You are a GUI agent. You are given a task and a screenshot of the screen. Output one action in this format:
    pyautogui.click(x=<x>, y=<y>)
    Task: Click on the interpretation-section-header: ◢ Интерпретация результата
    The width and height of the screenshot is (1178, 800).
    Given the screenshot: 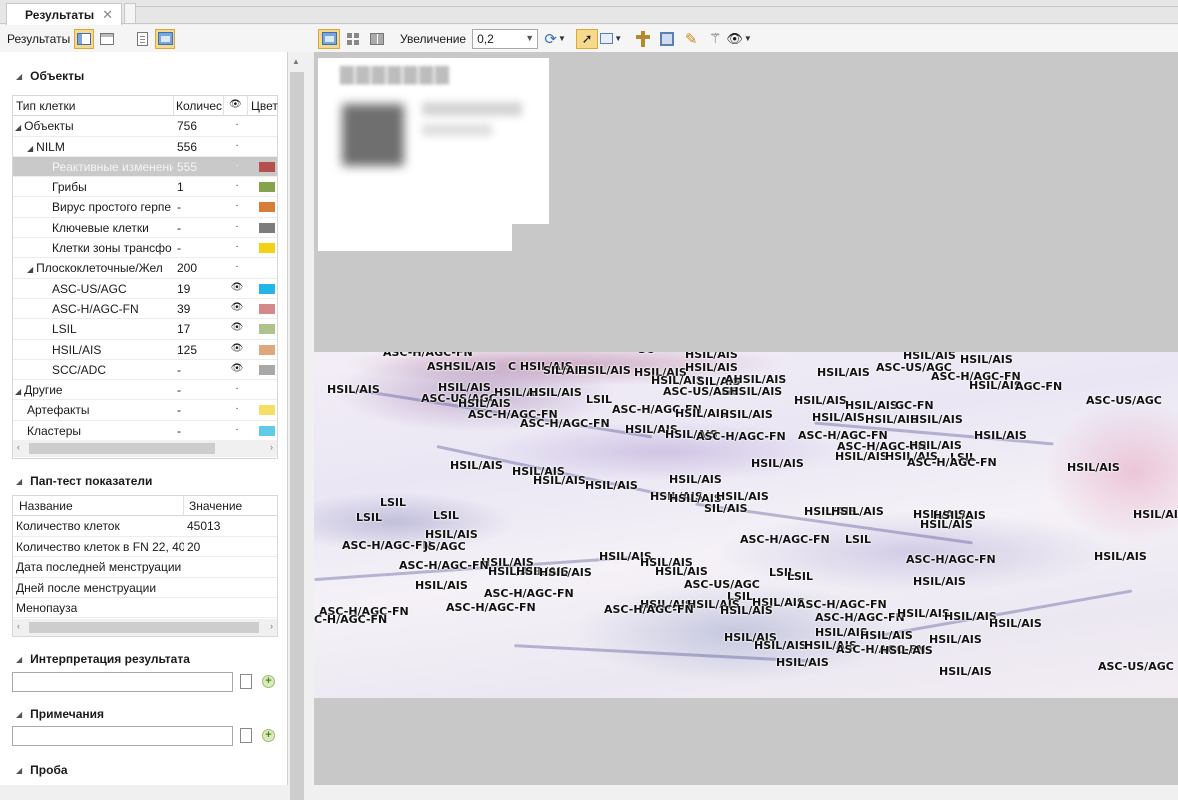 What is the action you would take?
    pyautogui.click(x=103, y=659)
    